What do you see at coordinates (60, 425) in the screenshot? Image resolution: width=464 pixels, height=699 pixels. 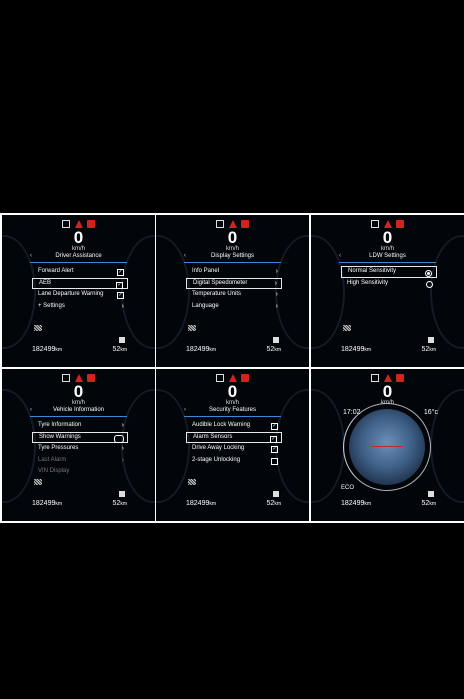 I see `menu-item-label: Tyre Information` at bounding box center [60, 425].